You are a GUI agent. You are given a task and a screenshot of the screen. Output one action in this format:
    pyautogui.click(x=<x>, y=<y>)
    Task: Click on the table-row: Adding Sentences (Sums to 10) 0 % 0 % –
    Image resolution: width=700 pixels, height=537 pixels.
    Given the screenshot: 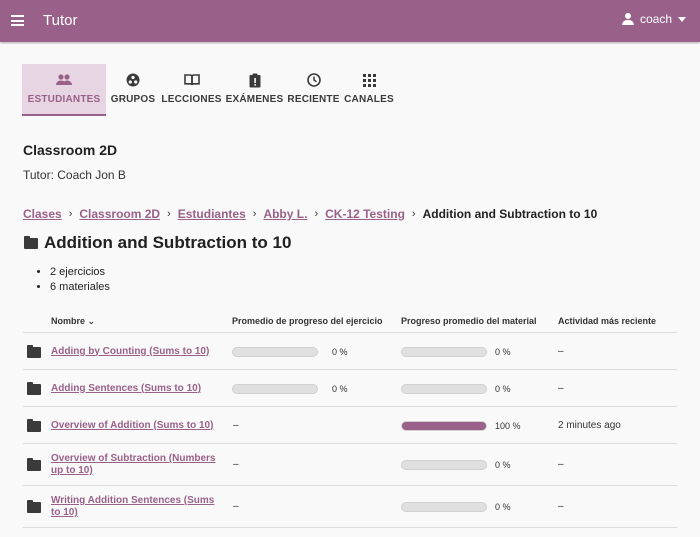 What is the action you would take?
    pyautogui.click(x=350, y=388)
    